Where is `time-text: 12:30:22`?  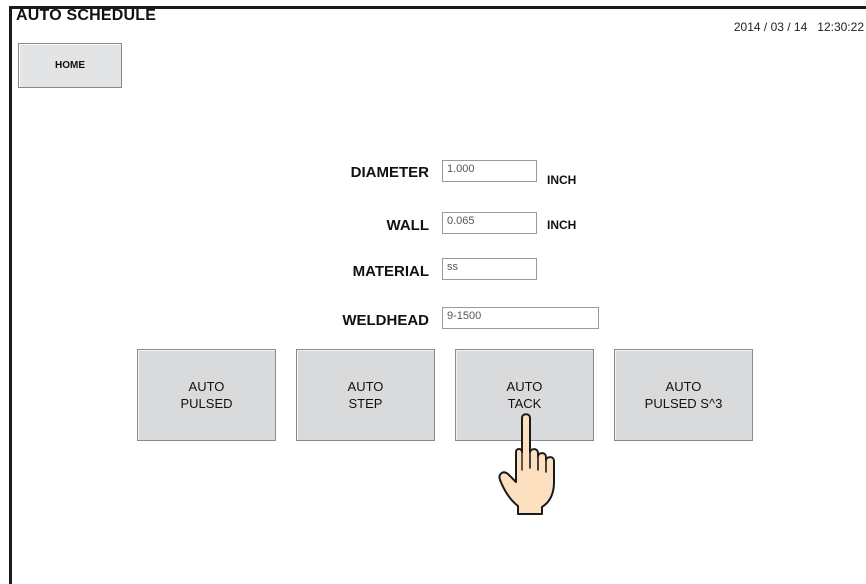 time-text: 12:30:22 is located at coordinates (840, 27).